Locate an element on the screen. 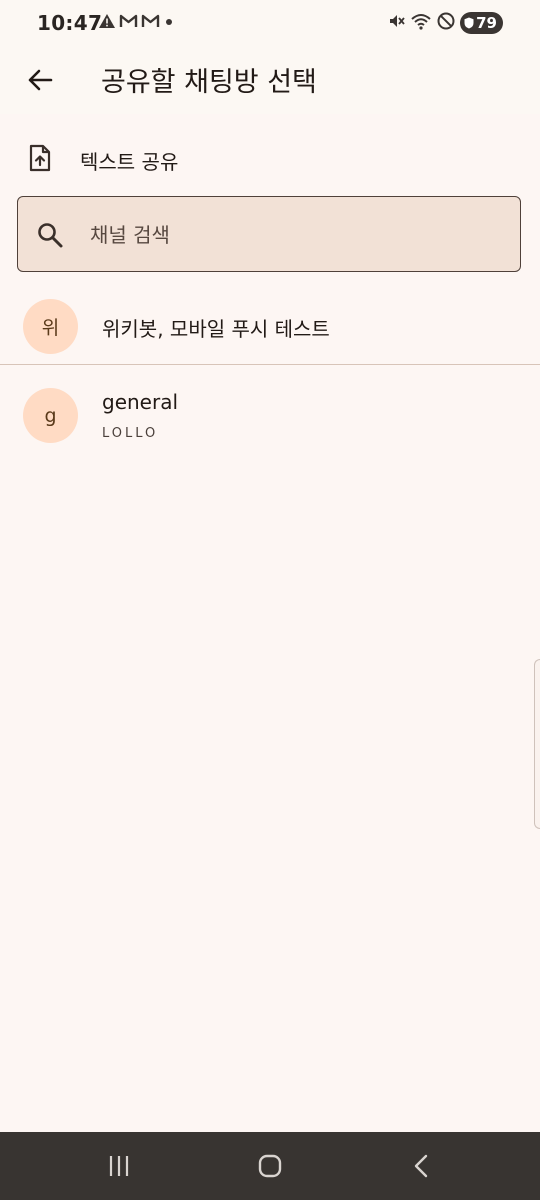 Image resolution: width=540 pixels, height=1200 pixels. back-button is located at coordinates (40, 80).